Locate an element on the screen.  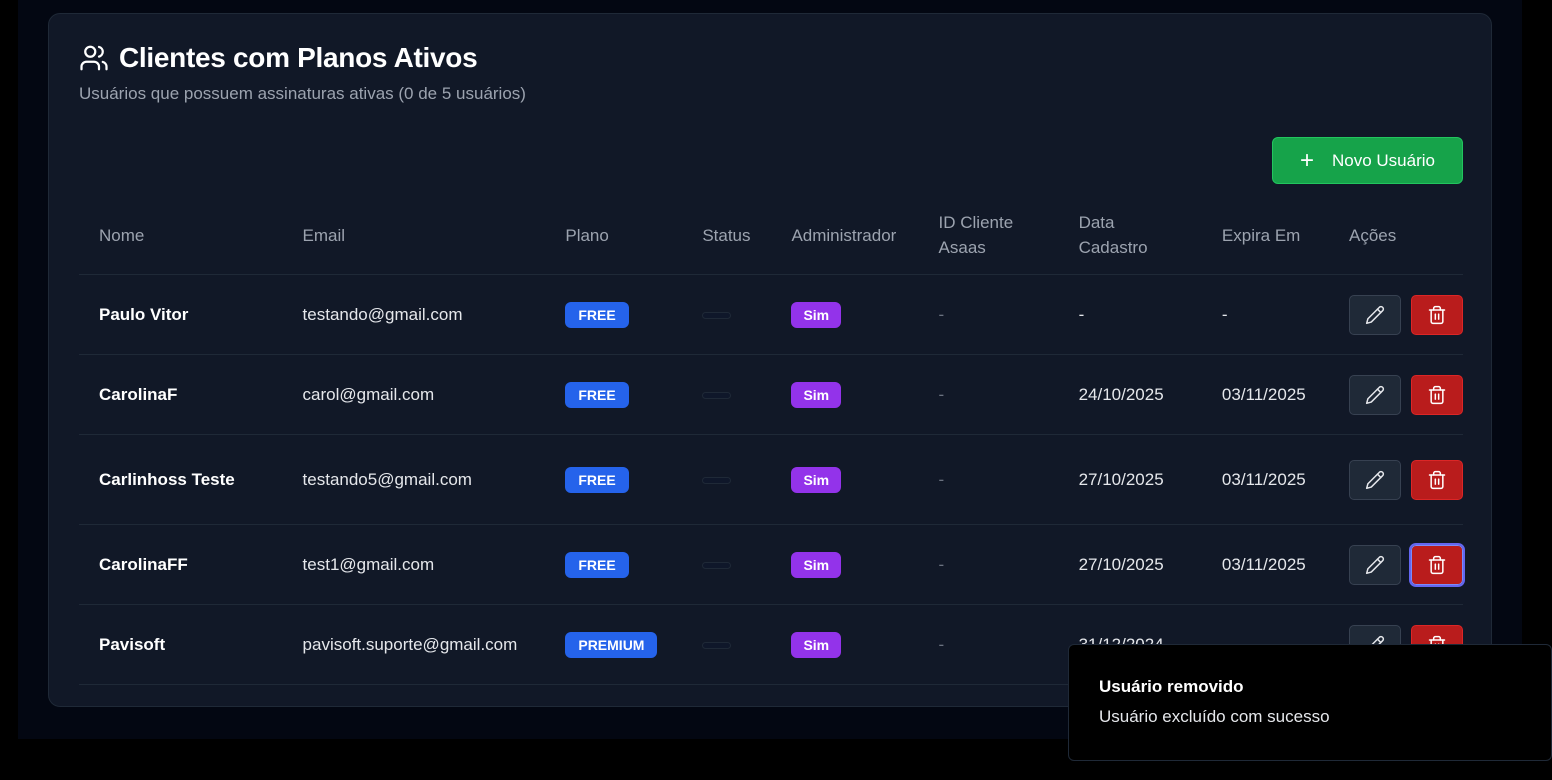
column-header-name: Nome is located at coordinates (191, 239).